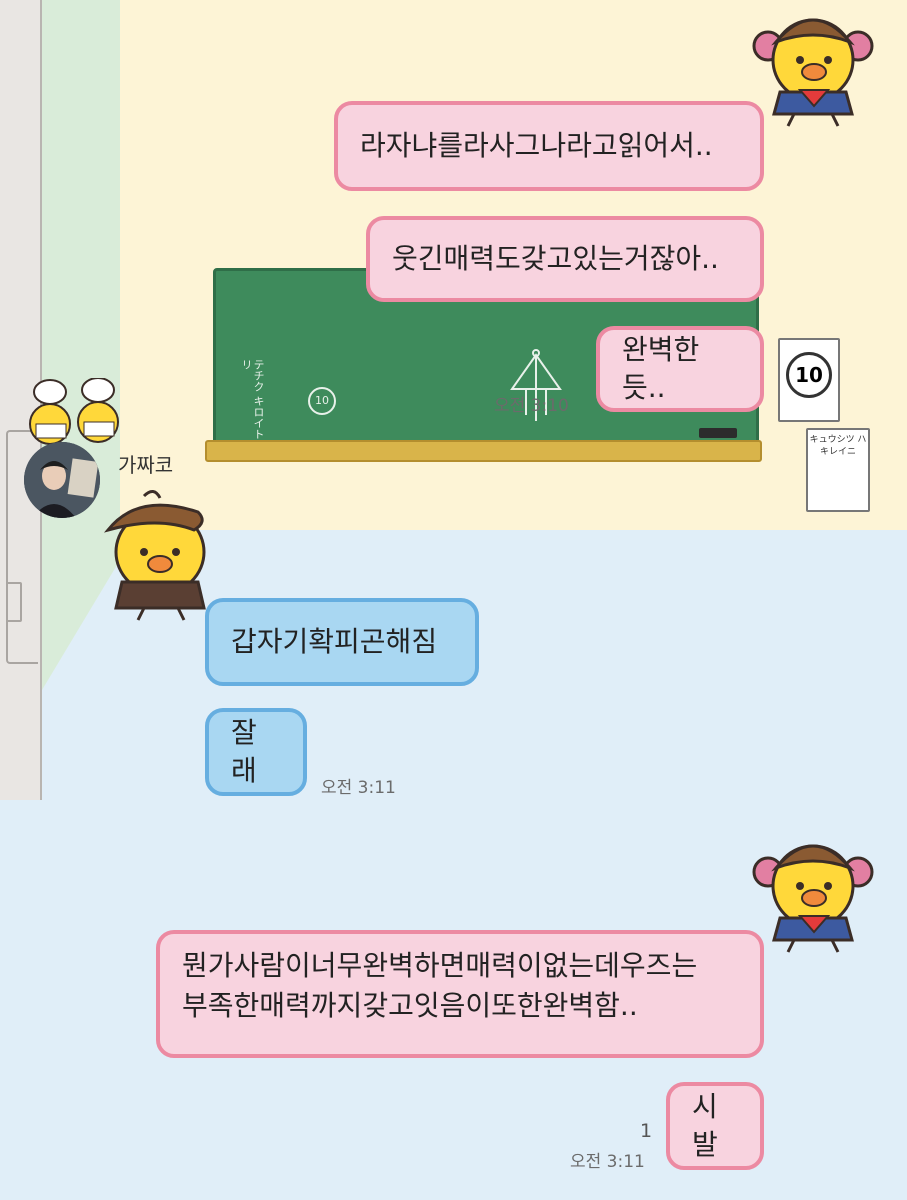  I want to click on profile-photo, so click(62, 480).